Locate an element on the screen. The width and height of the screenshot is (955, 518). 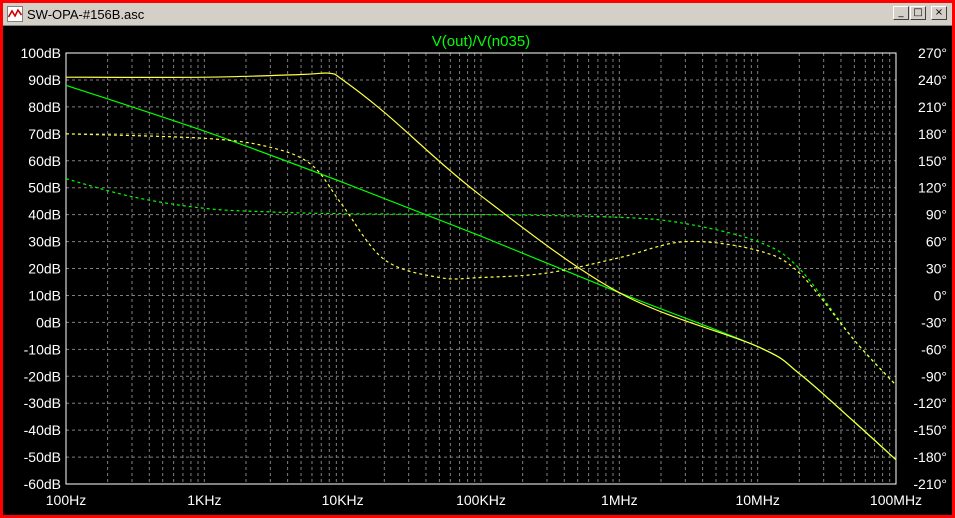
x-tick-label: 100Hz is located at coordinates (66, 500).